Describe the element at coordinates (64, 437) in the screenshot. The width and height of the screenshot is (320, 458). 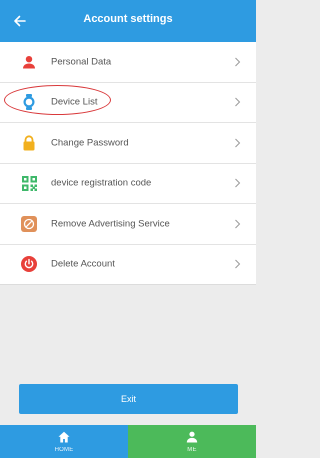
I see `home-icon` at that location.